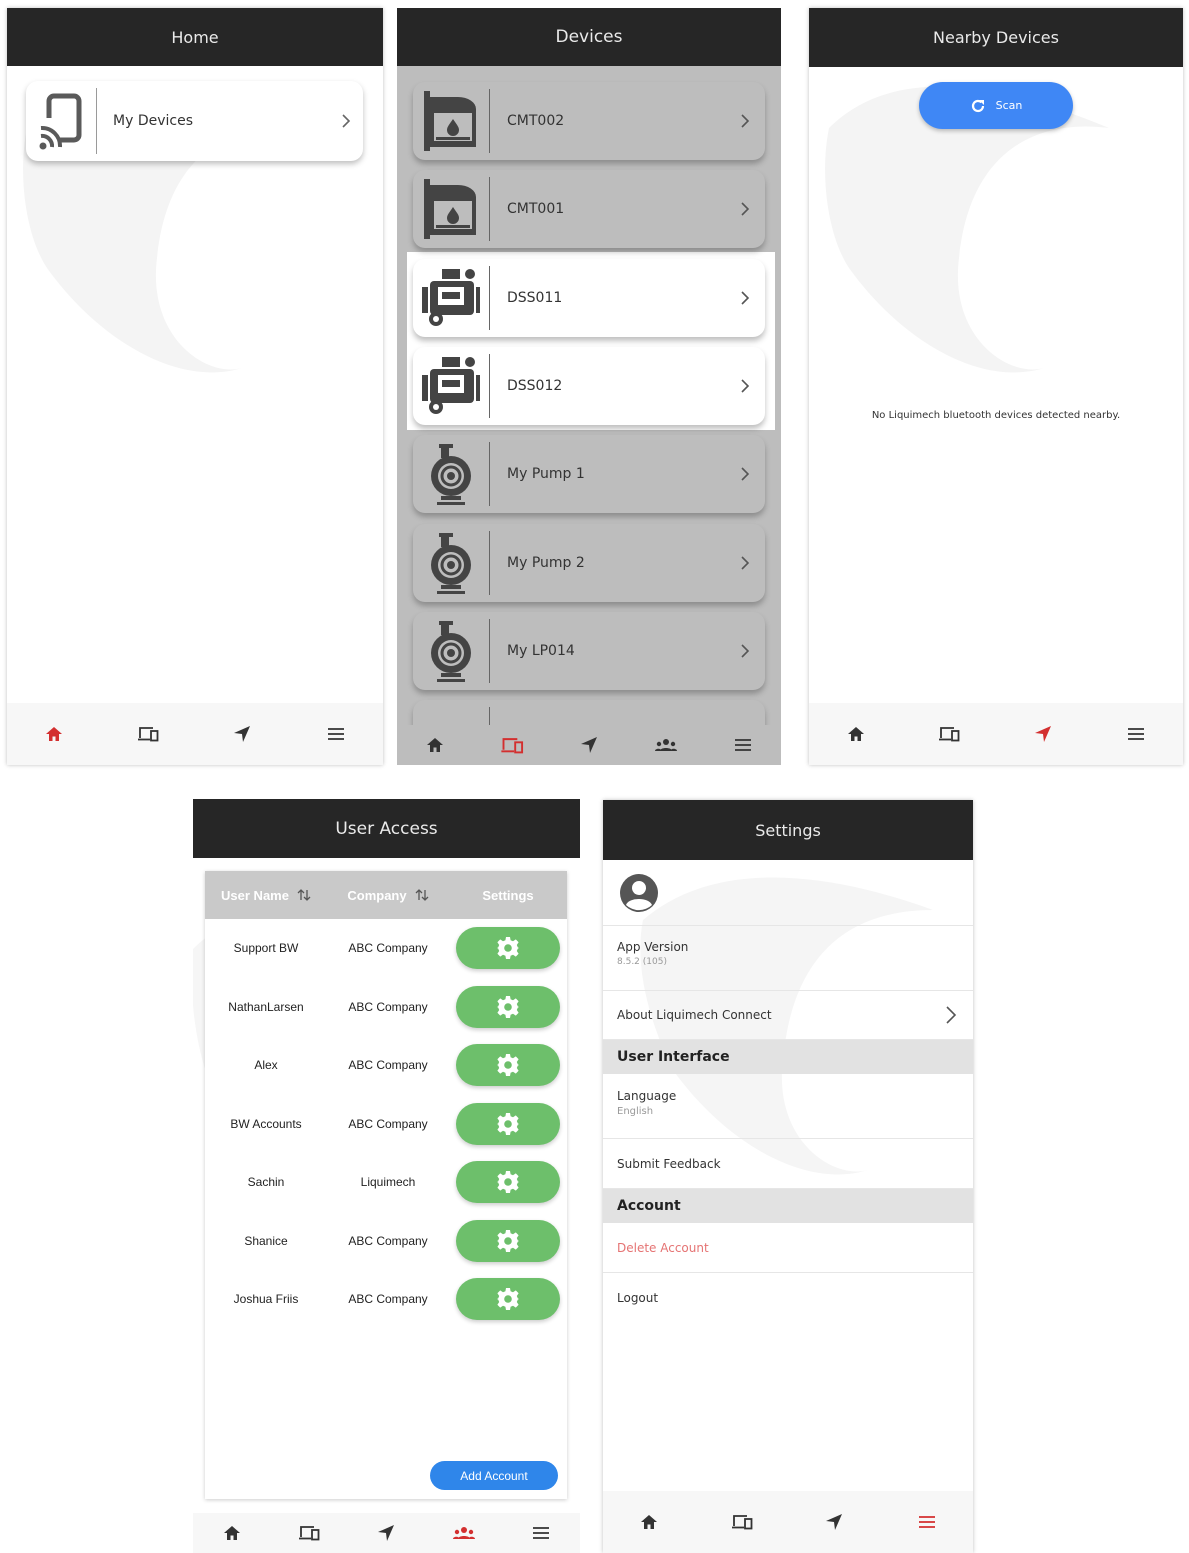 Image resolution: width=1189 pixels, height=1553 pixels. Describe the element at coordinates (788, 893) in the screenshot. I see `profile-row` at that location.